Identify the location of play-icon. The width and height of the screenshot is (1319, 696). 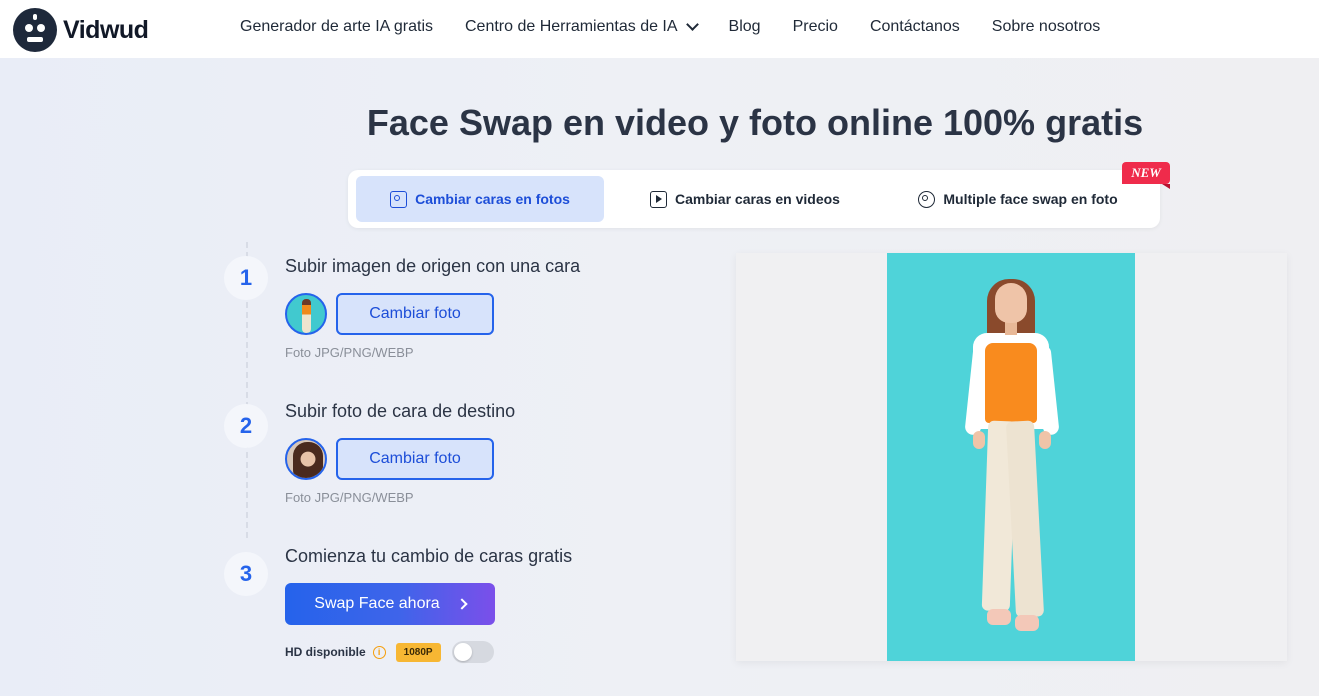
(658, 199).